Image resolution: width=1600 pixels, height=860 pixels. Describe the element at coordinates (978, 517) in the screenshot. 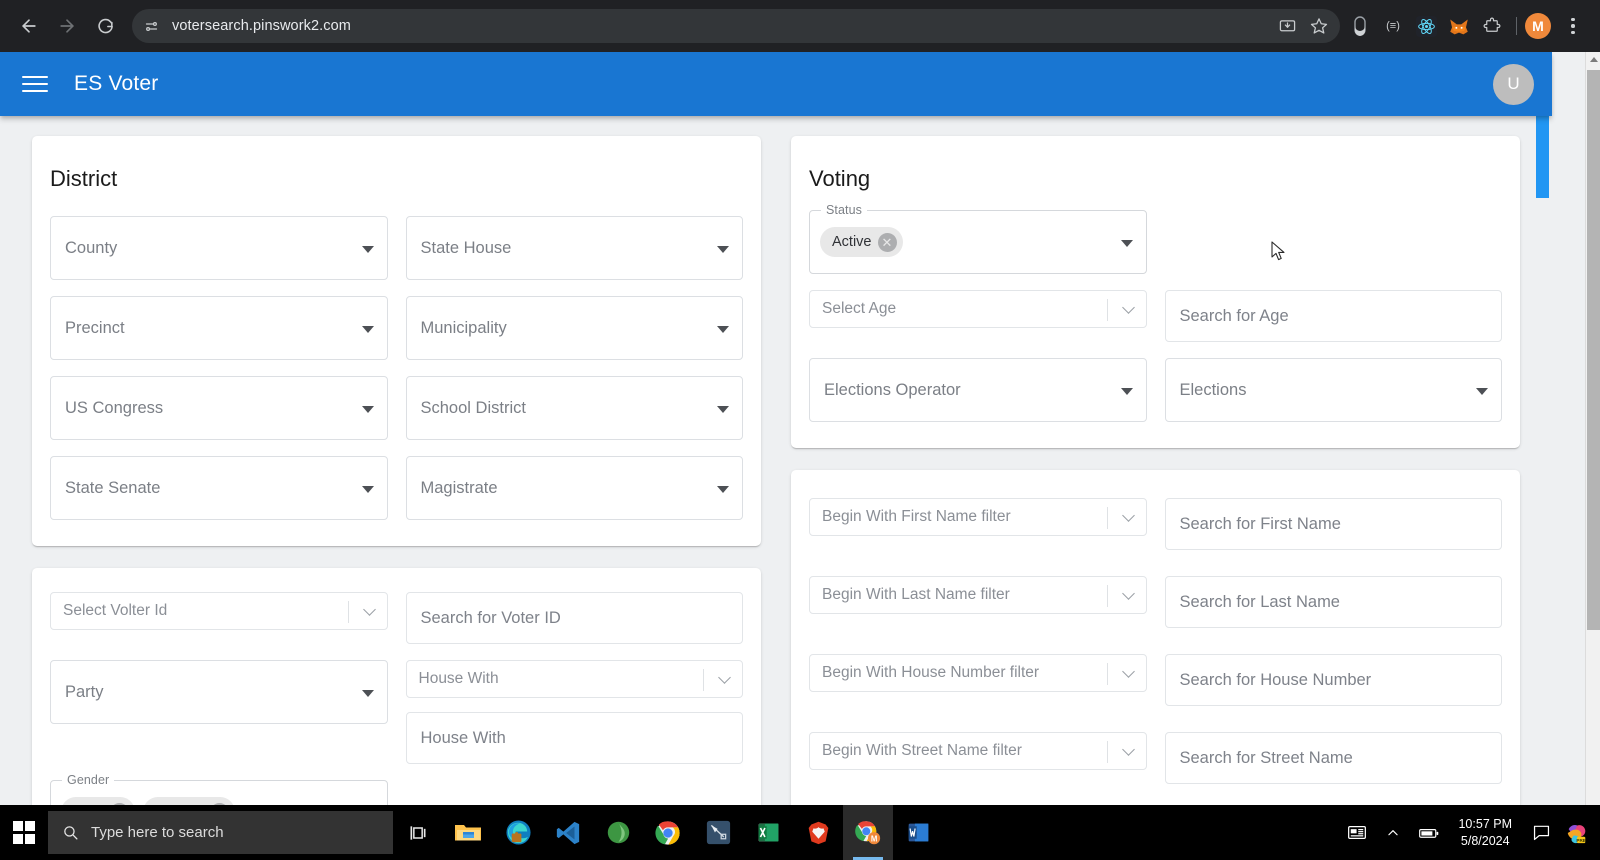

I see `first-name-filter-autocomplete: Begin With First Name filter` at that location.